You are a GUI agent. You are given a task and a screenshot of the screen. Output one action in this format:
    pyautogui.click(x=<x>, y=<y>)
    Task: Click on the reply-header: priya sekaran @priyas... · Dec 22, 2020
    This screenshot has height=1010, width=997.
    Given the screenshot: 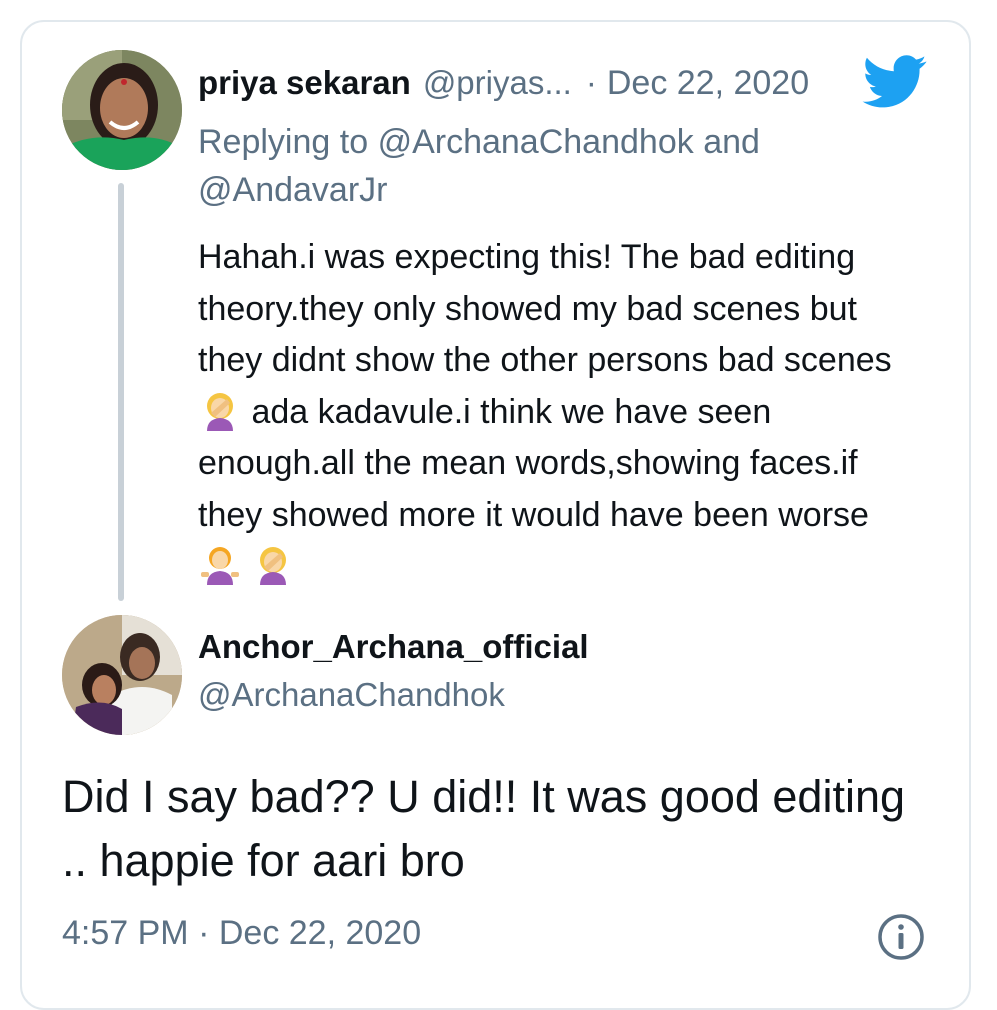 What is the action you would take?
    pyautogui.click(x=503, y=83)
    